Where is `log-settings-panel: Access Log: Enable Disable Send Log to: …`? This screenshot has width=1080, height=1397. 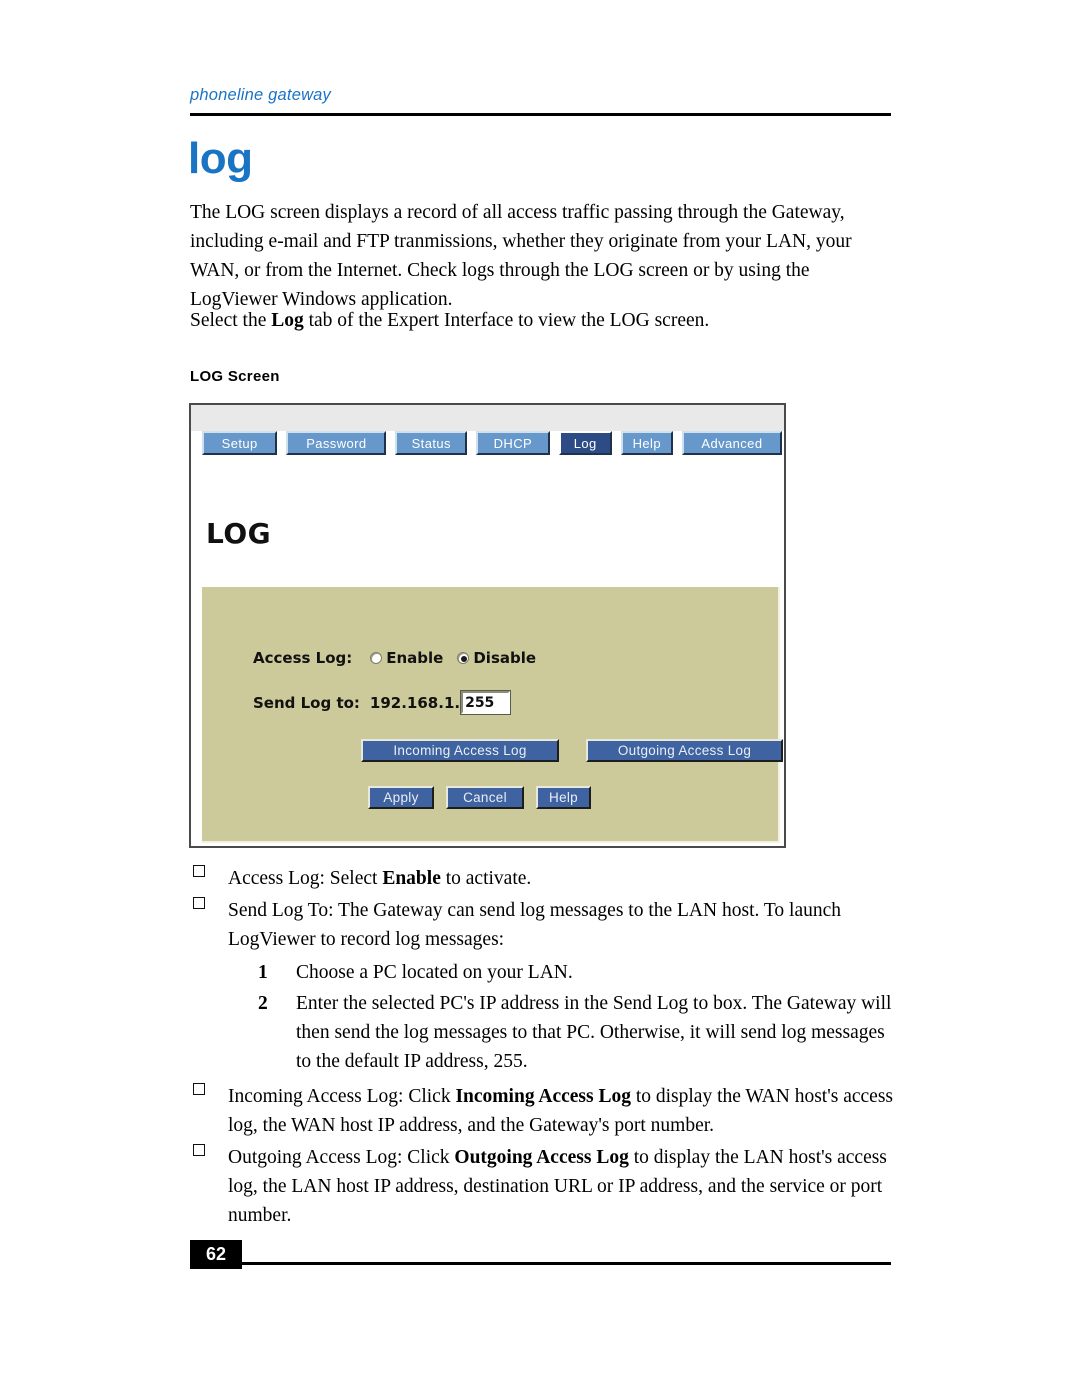 log-settings-panel: Access Log: Enable Disable Send Log to: … is located at coordinates (492, 715).